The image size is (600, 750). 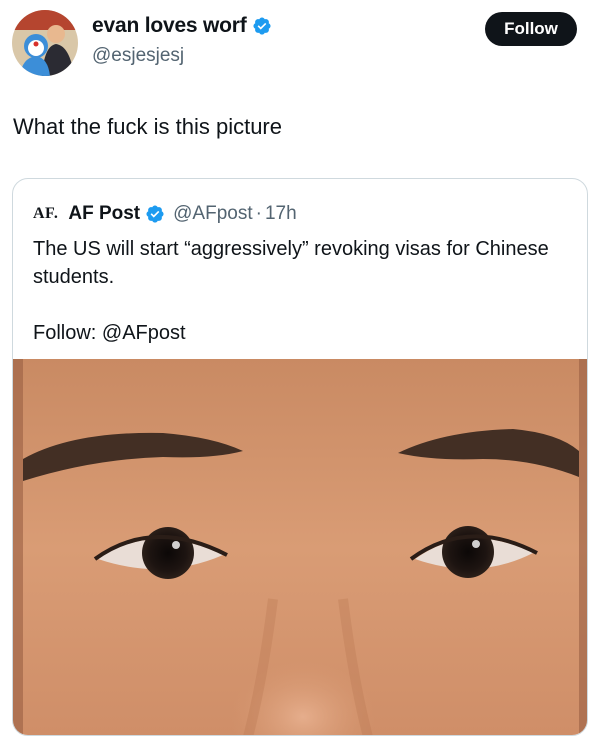 I want to click on author-display-name: evan loves worf, so click(x=182, y=26).